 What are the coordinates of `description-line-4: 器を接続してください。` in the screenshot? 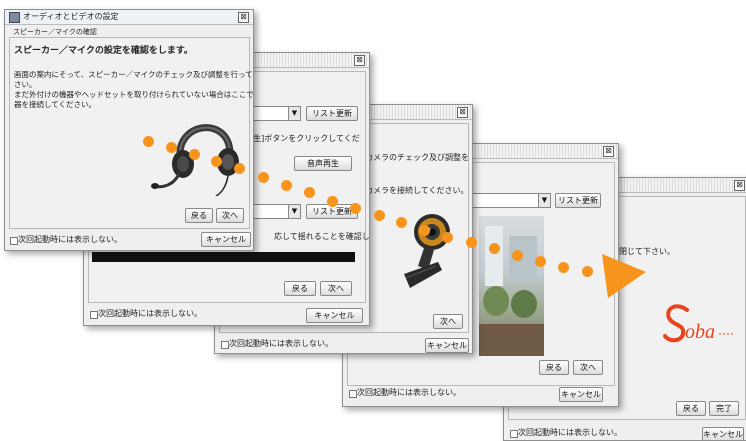 It's located at (55, 104).